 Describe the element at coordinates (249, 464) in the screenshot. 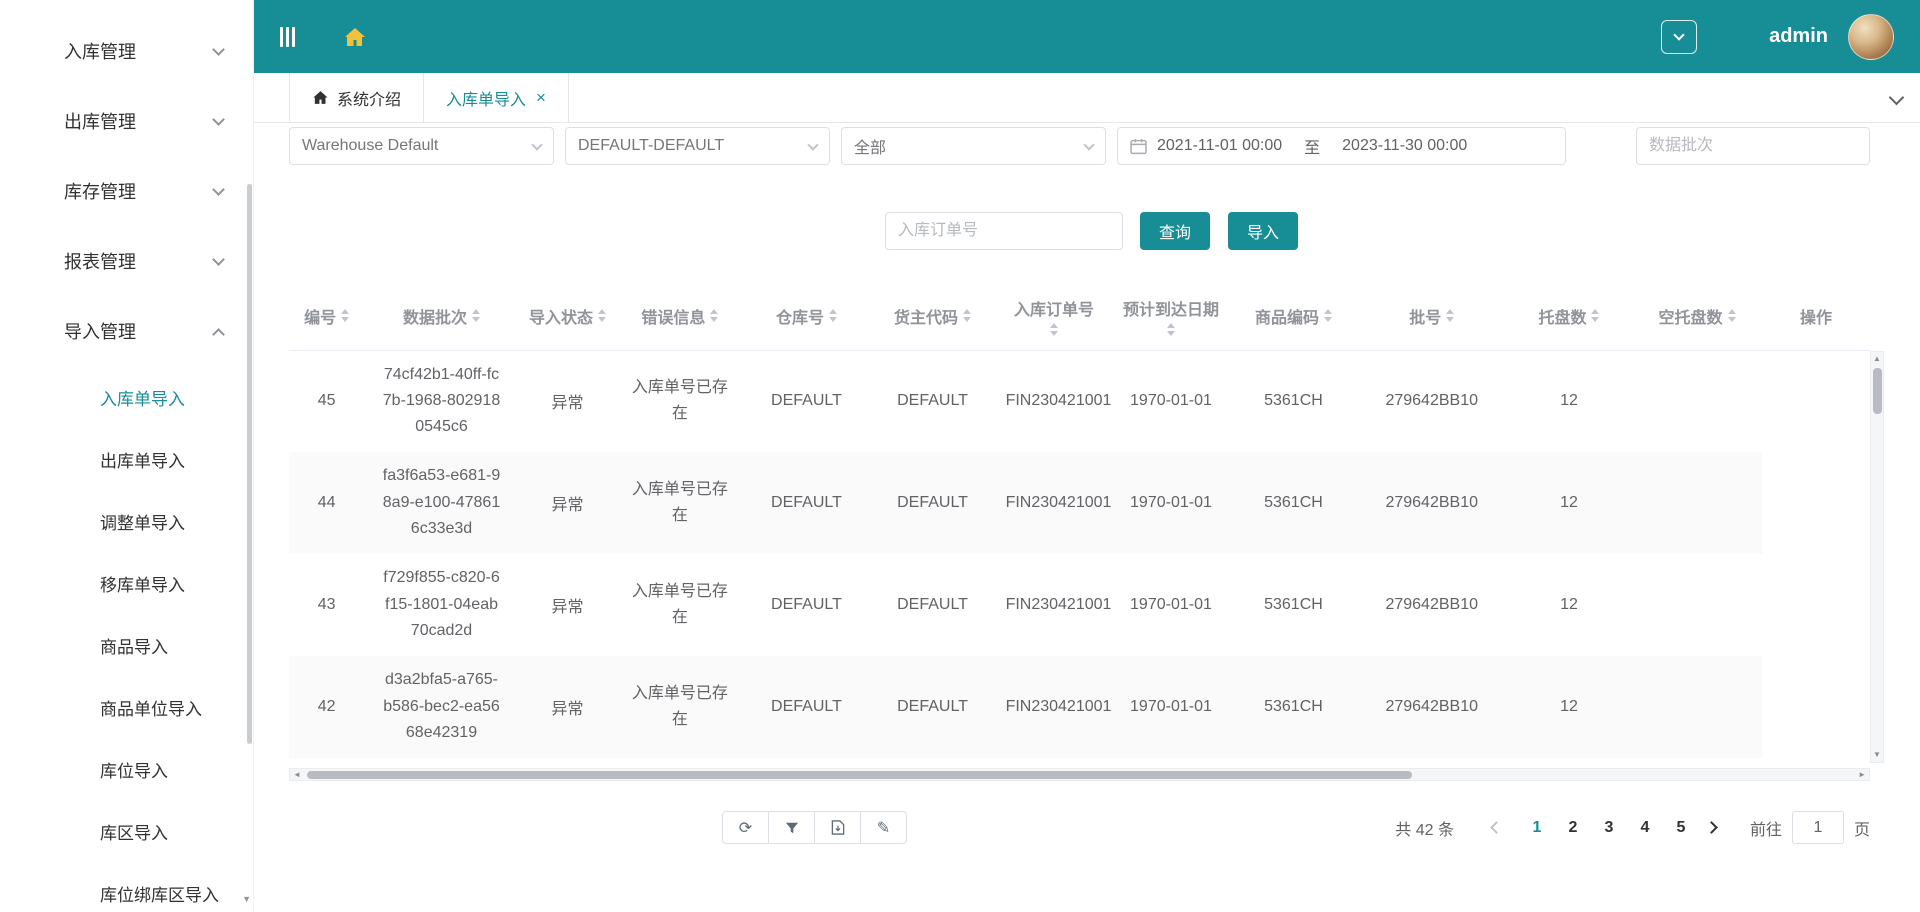

I see `sidebar-scrollbar` at that location.